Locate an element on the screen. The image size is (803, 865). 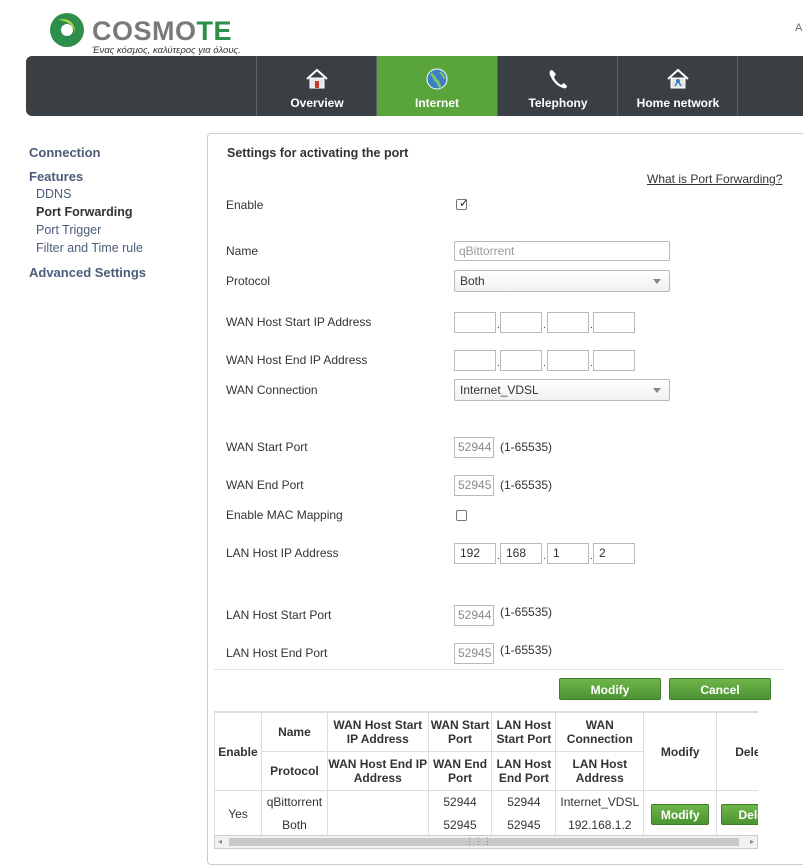
row-wan-connection: Internet_VDSL is located at coordinates (600, 802).